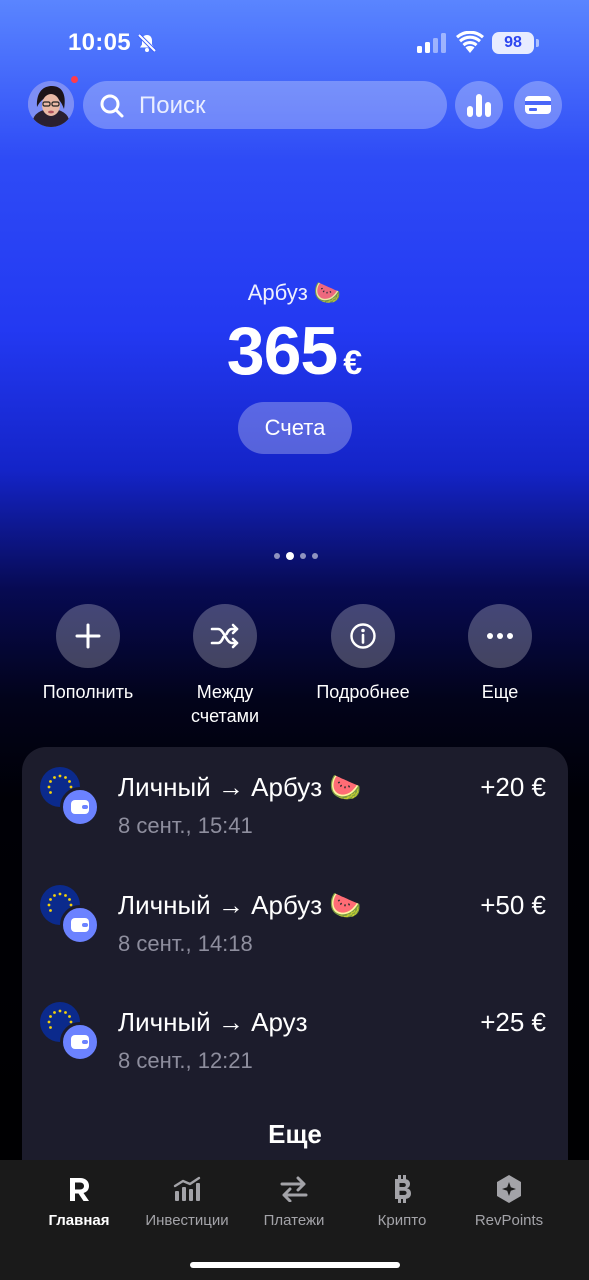 The width and height of the screenshot is (589, 1280). I want to click on transaction-amount: +20 €, so click(513, 787).